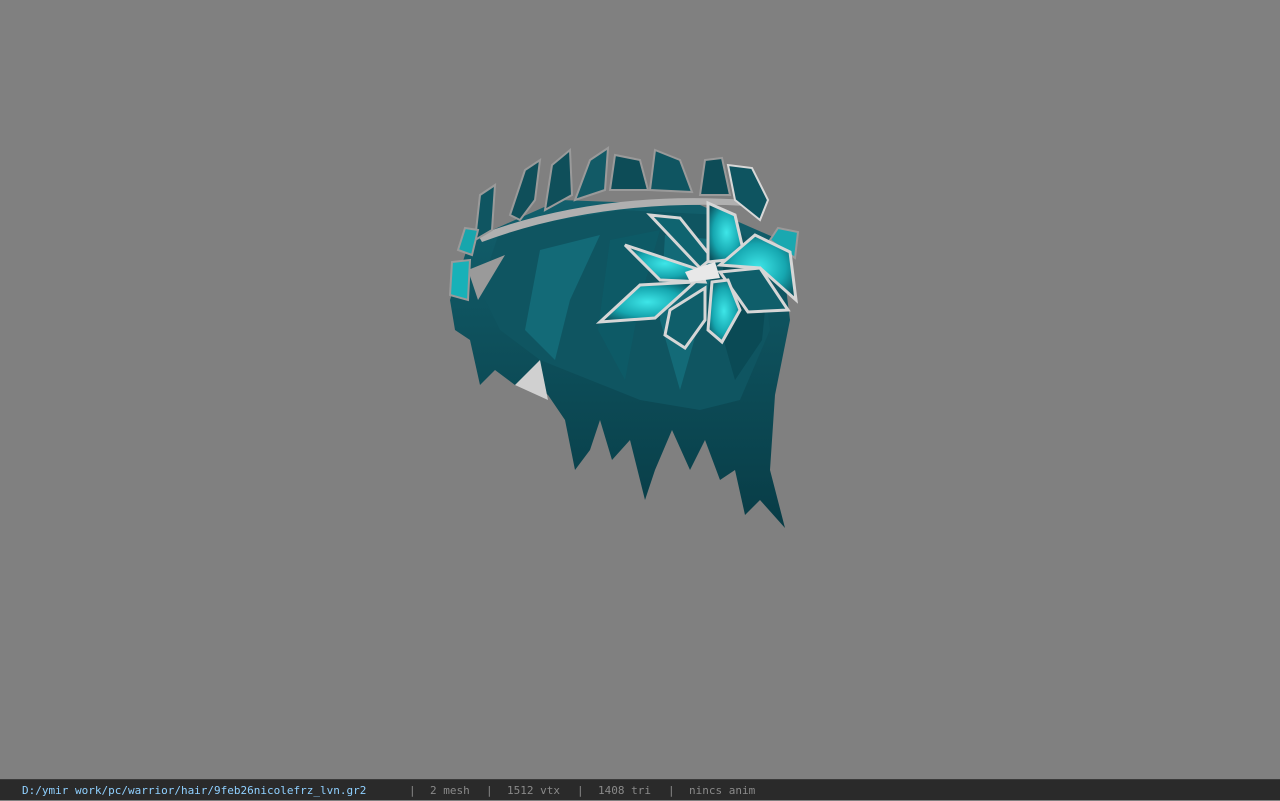 This screenshot has width=1280, height=801. I want to click on anim-status: nincs anim, so click(722, 790).